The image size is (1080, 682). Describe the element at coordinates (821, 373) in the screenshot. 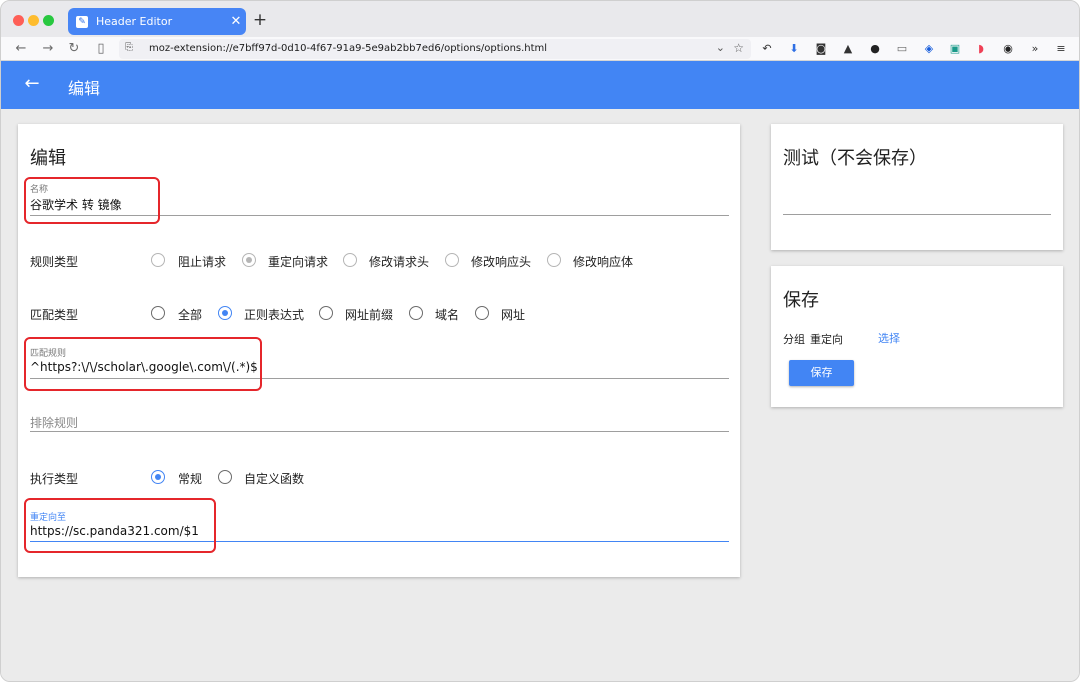

I see `save-button: 保存` at that location.